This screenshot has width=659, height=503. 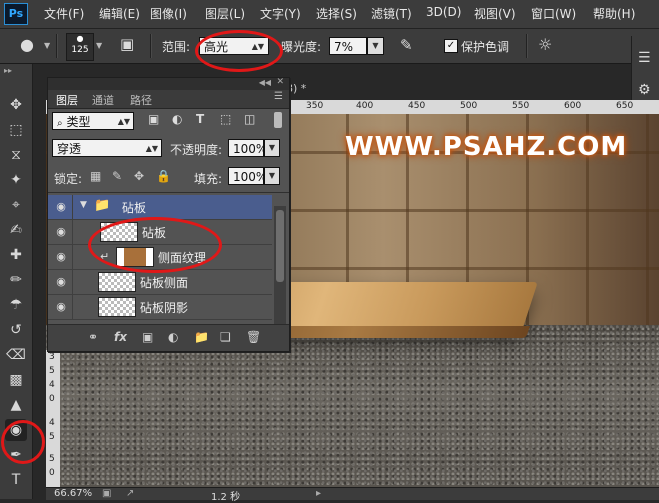 I want to click on healing-brush-icon: ✚, so click(x=16, y=255).